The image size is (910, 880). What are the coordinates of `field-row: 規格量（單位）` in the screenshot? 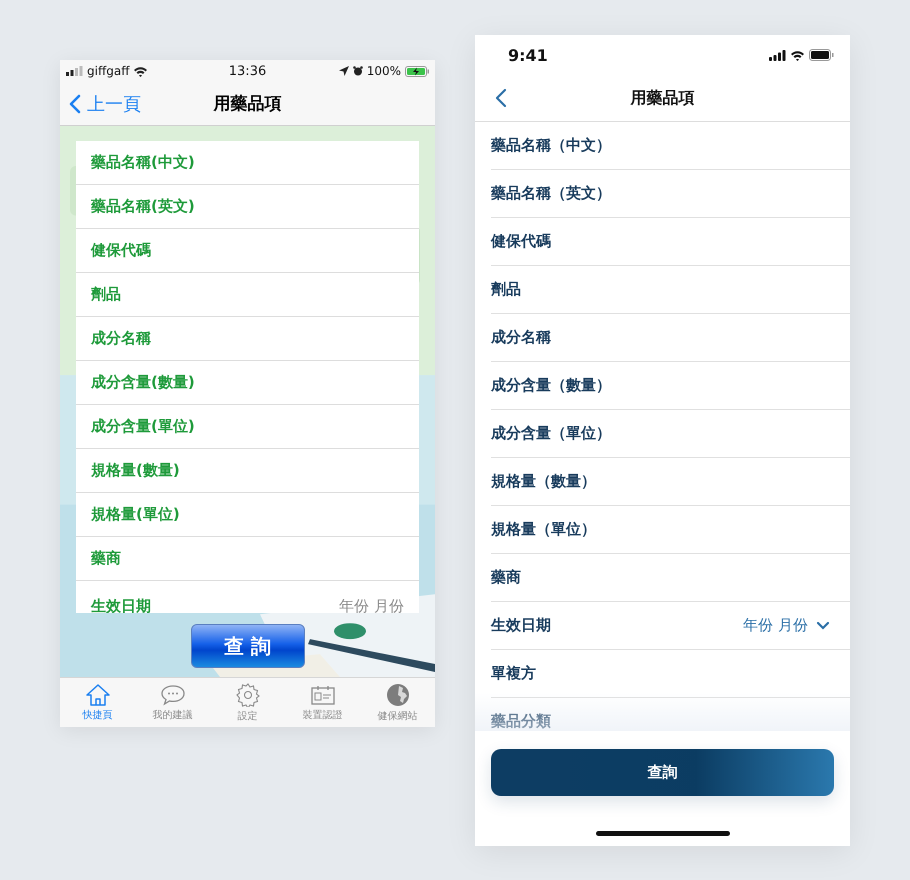 It's located at (670, 530).